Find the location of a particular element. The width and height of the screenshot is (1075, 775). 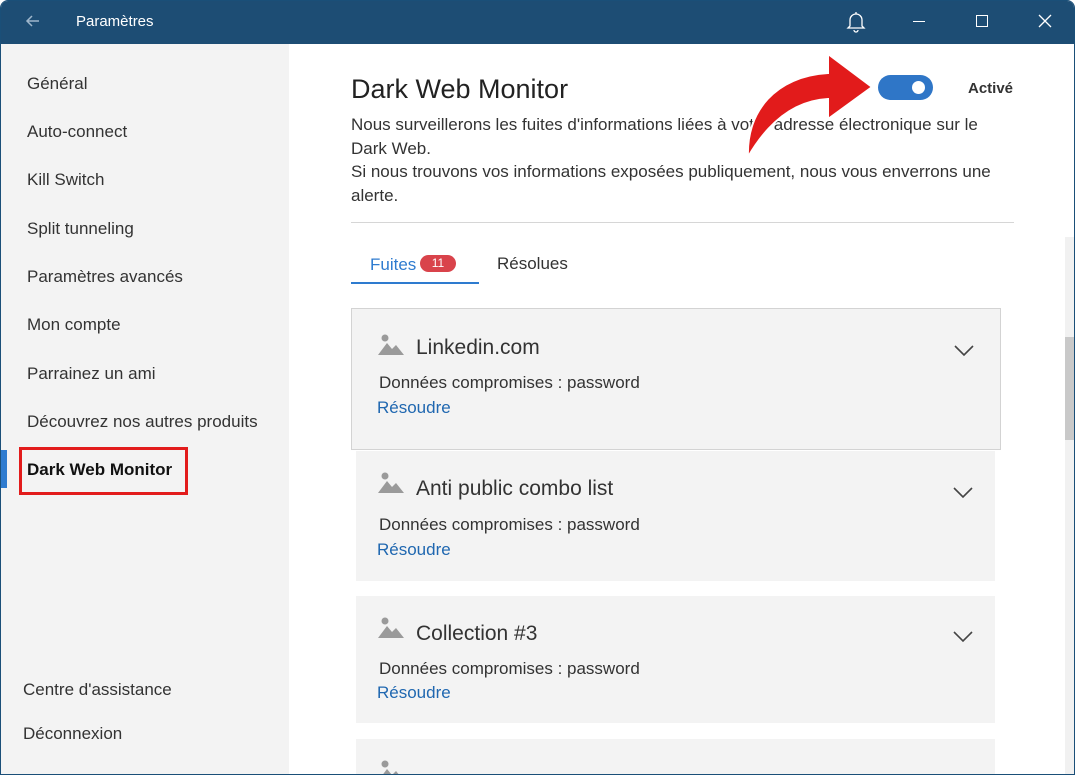

sidebar-item-advanced-settings: Paramètres avancés is located at coordinates (105, 277).